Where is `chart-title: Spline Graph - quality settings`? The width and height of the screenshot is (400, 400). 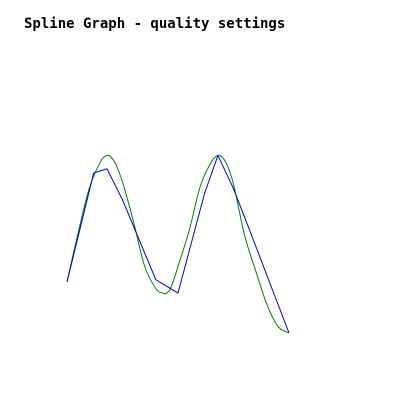
chart-title: Spline Graph - quality settings is located at coordinates (154, 24).